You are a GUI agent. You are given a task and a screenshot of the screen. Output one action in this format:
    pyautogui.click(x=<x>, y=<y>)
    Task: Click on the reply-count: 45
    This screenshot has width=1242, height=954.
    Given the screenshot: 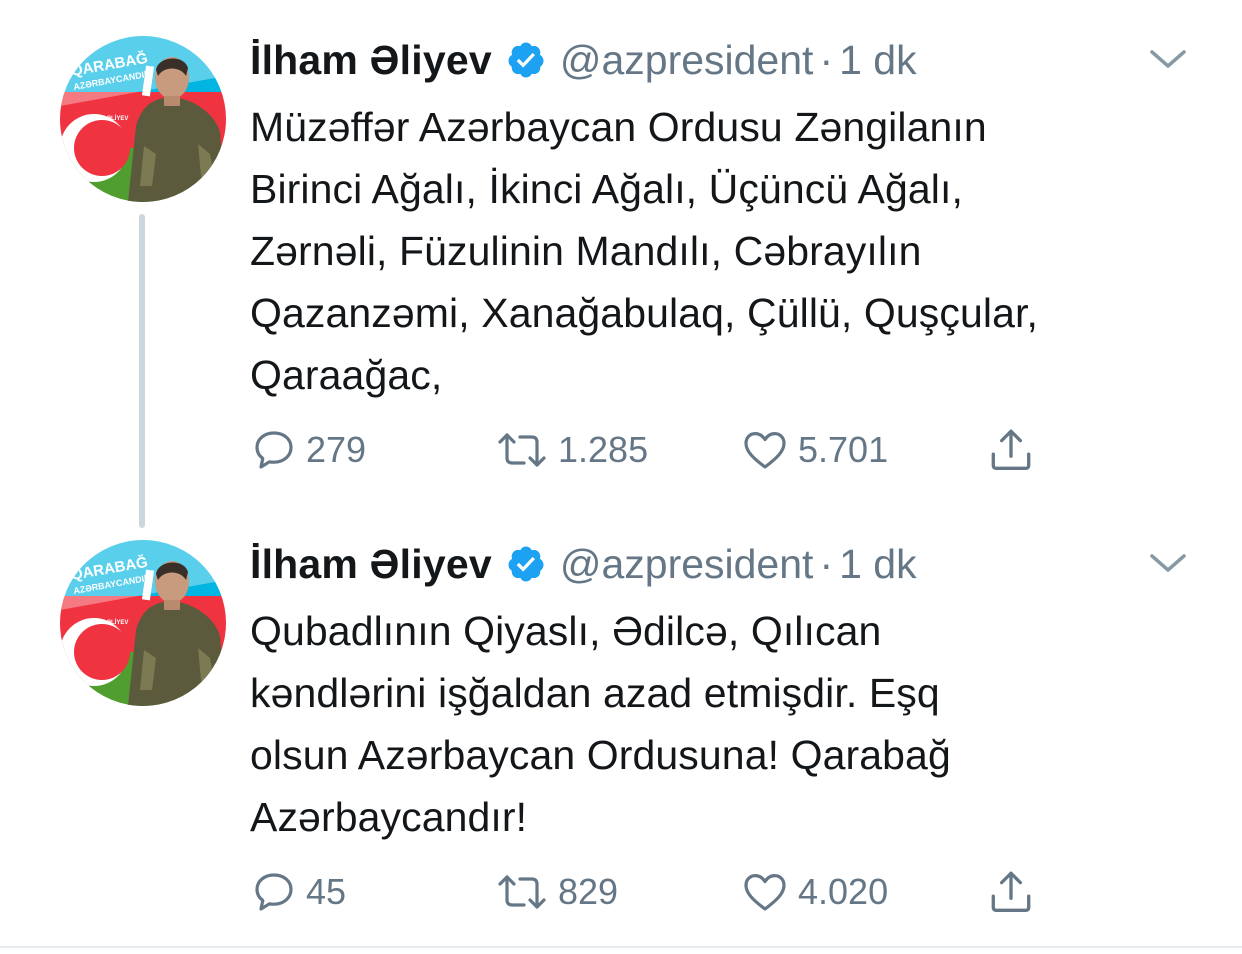 What is the action you would take?
    pyautogui.click(x=326, y=891)
    